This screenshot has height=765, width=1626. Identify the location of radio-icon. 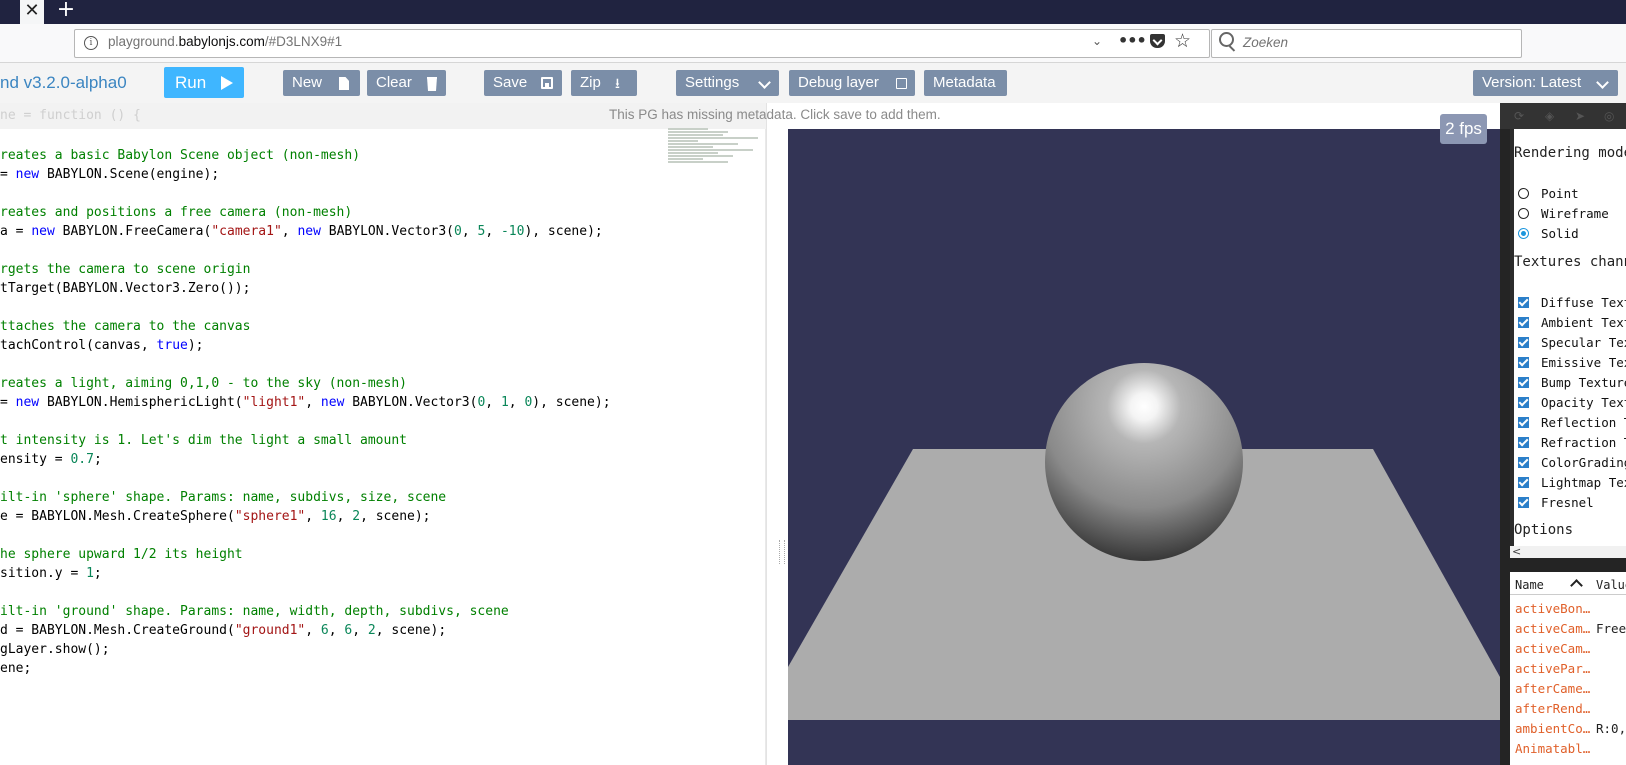
(1523, 213).